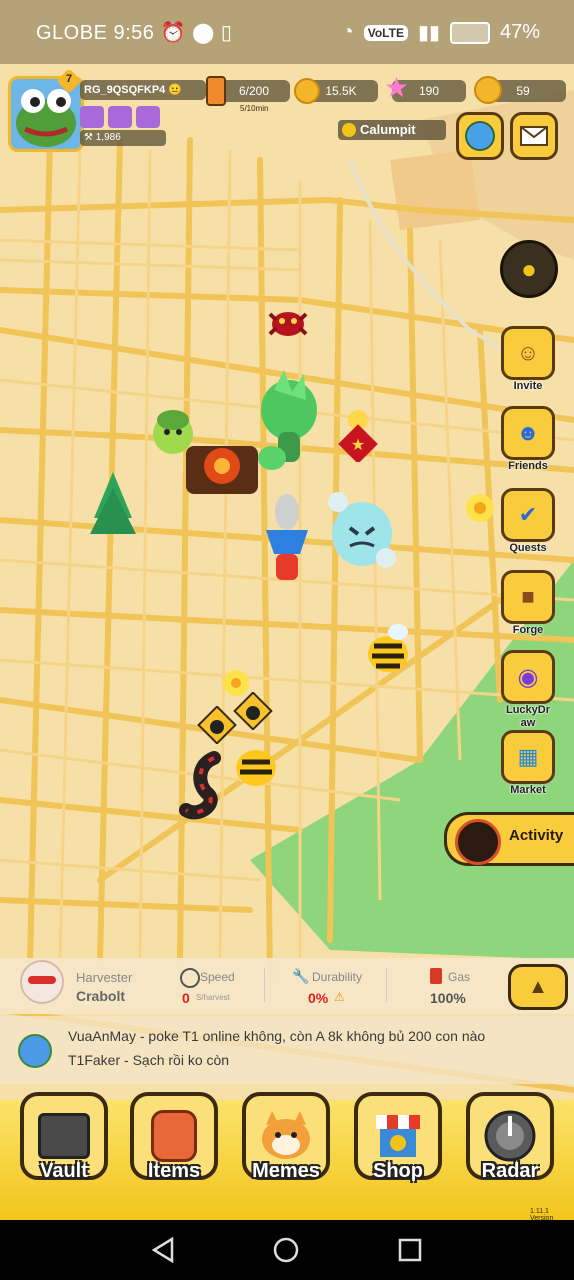 Image resolution: width=574 pixels, height=1280 pixels. What do you see at coordinates (286, 1171) in the screenshot?
I see `memes-label: Memes` at bounding box center [286, 1171].